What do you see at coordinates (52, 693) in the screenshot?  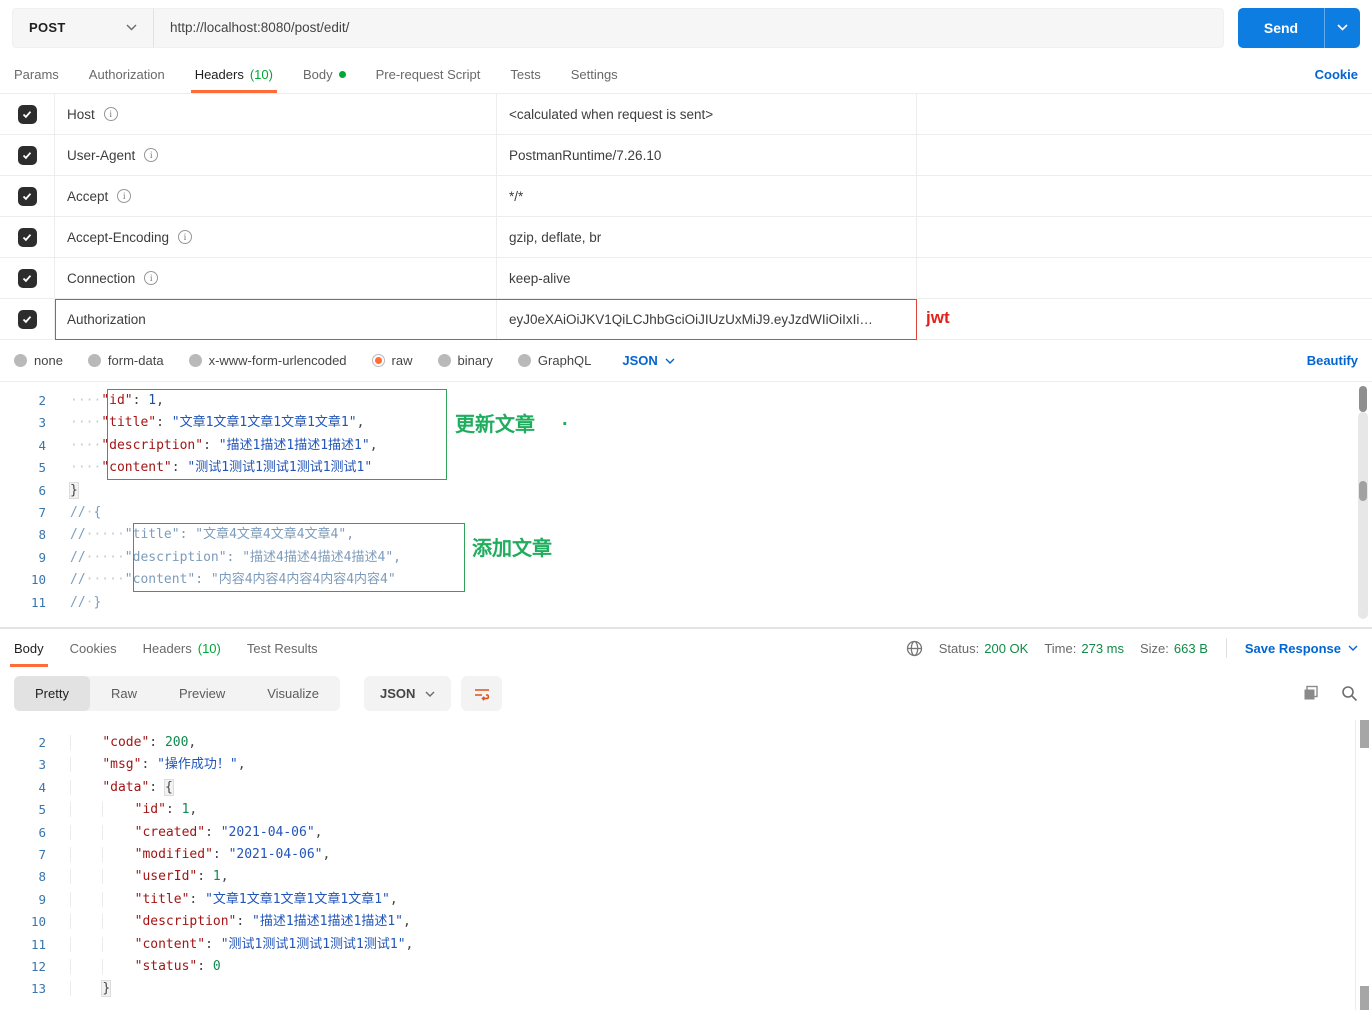 I see `view-pretty: Pretty` at bounding box center [52, 693].